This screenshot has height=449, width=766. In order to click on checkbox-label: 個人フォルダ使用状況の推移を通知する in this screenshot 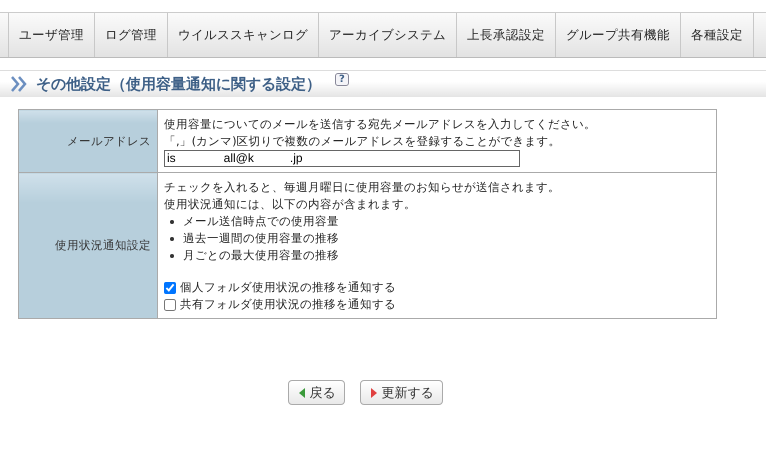, I will do `click(288, 287)`.